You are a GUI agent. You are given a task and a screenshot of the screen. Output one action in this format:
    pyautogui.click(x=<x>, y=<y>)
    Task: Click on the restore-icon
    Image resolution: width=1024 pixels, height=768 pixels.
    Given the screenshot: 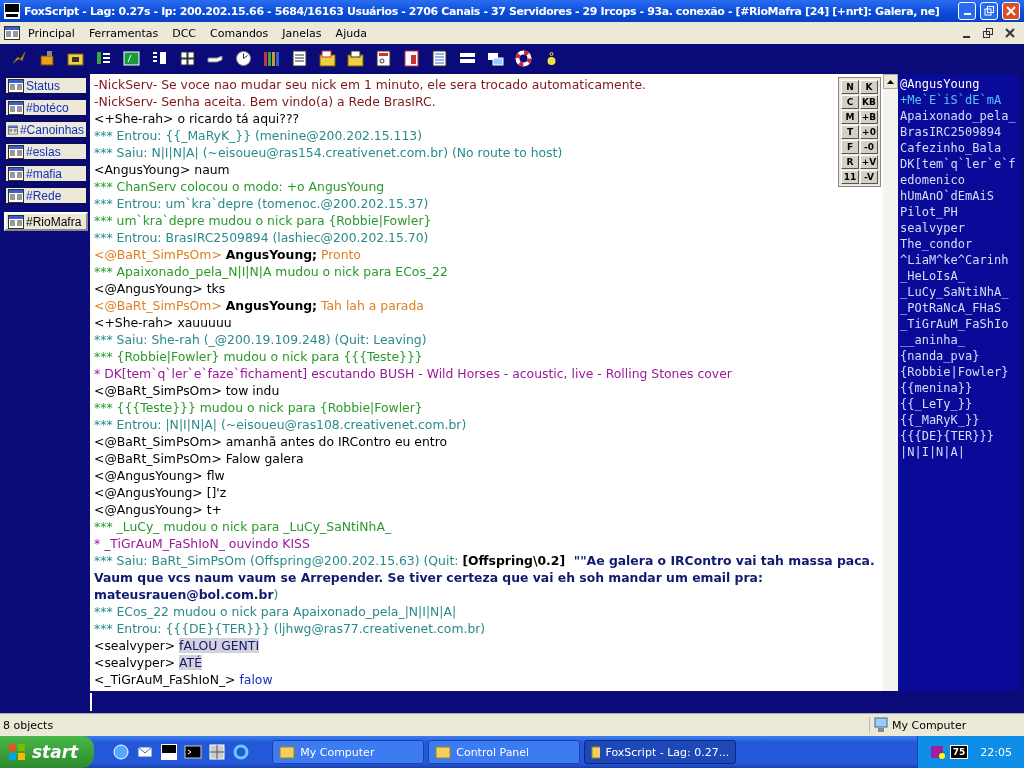 What is the action you would take?
    pyautogui.click(x=989, y=11)
    